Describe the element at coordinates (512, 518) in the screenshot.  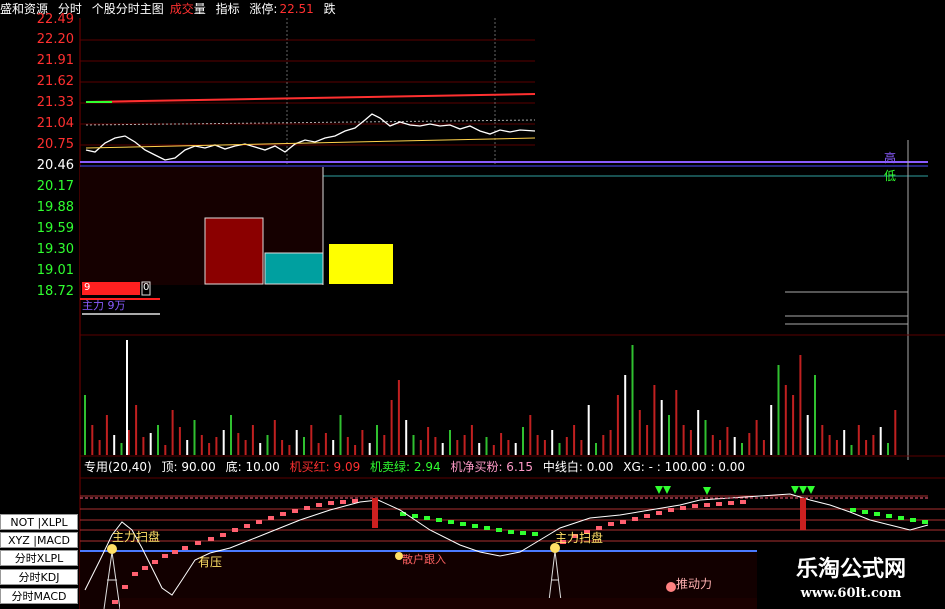
I see `indicator-grid` at that location.